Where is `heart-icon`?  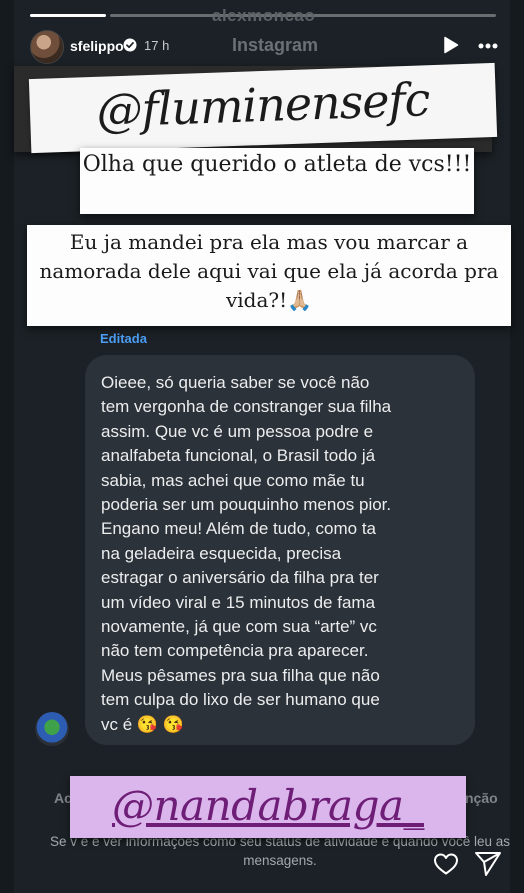
heart-icon is located at coordinates (446, 864).